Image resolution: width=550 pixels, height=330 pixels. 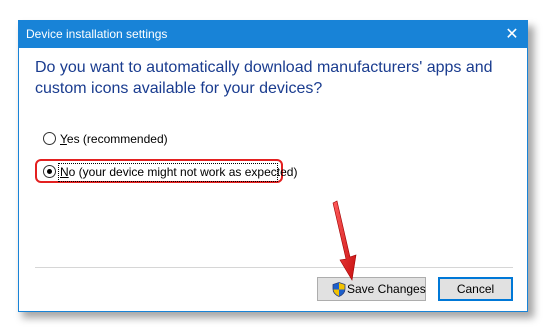 What do you see at coordinates (117, 139) in the screenshot?
I see `option-yes-text: es (recommended)` at bounding box center [117, 139].